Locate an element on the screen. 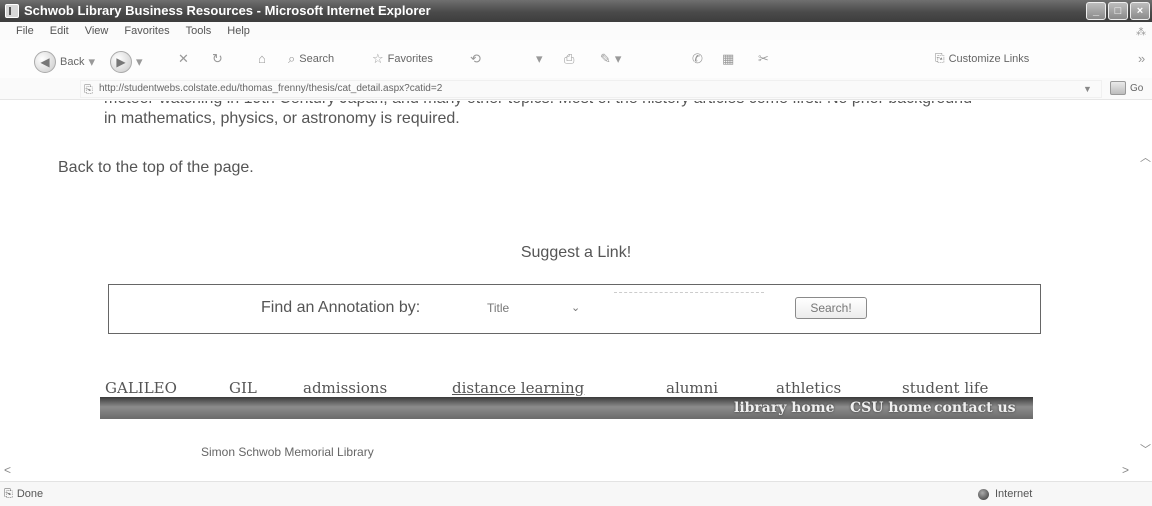  stop-button: ✕ is located at coordinates (183, 59).